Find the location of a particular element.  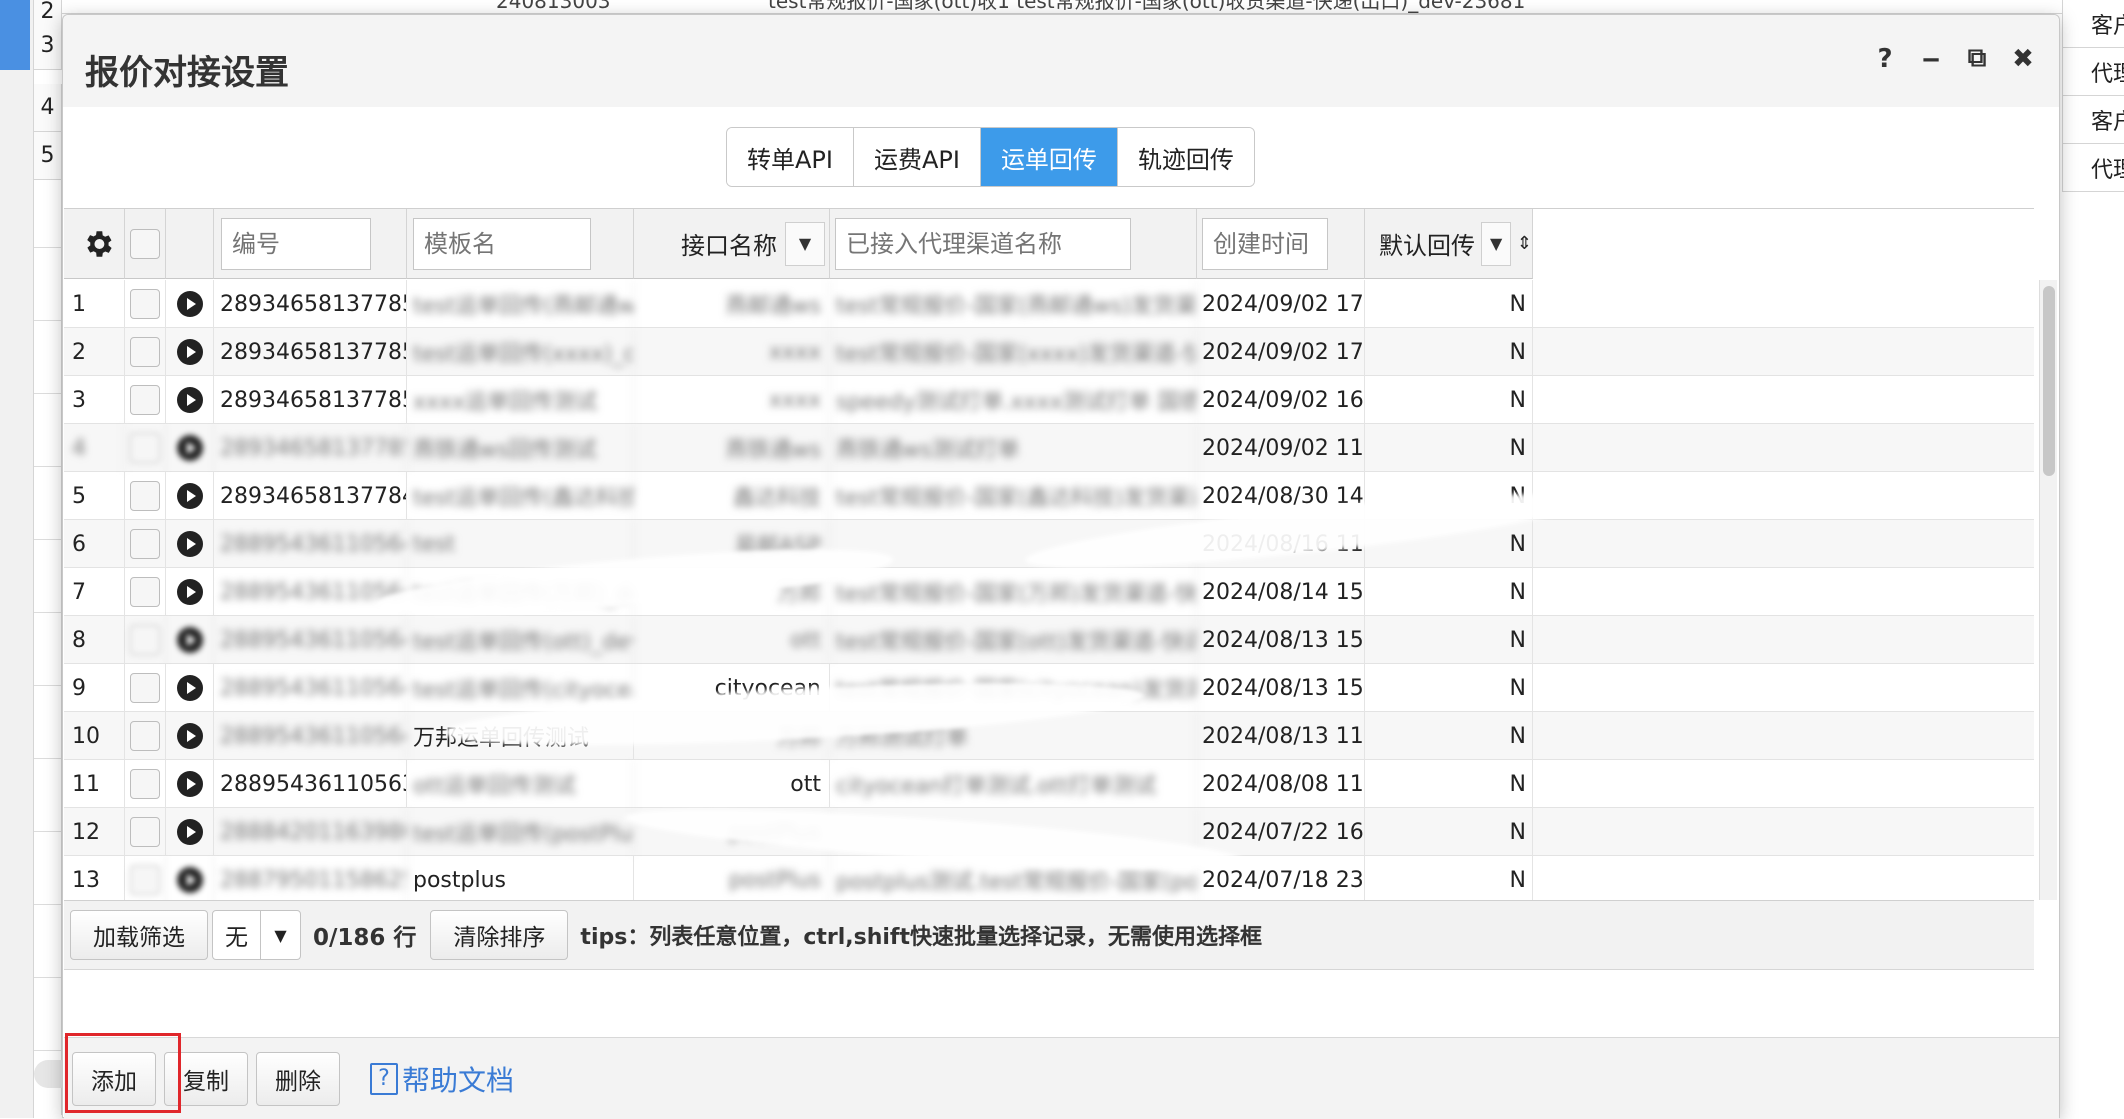

row-api: postPlus is located at coordinates (732, 880).